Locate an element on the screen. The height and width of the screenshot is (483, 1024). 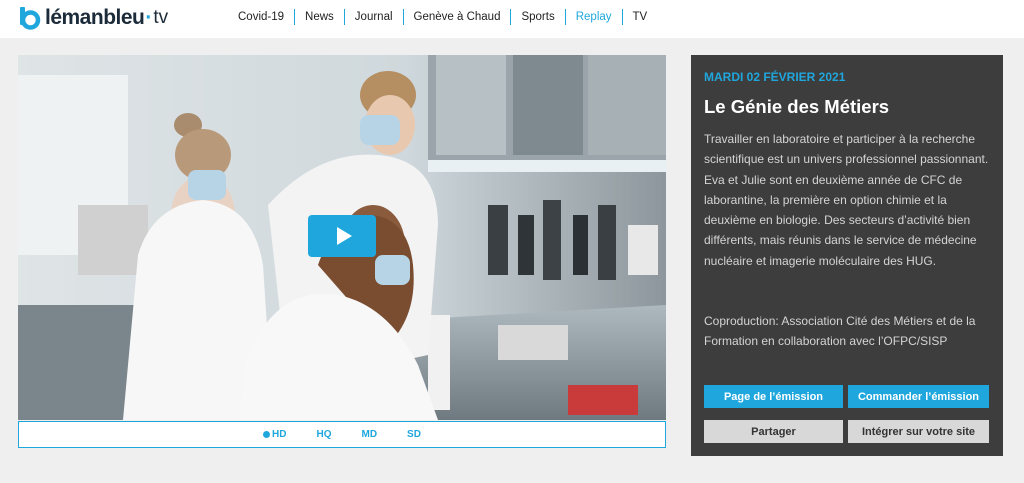
play-button is located at coordinates (342, 236).